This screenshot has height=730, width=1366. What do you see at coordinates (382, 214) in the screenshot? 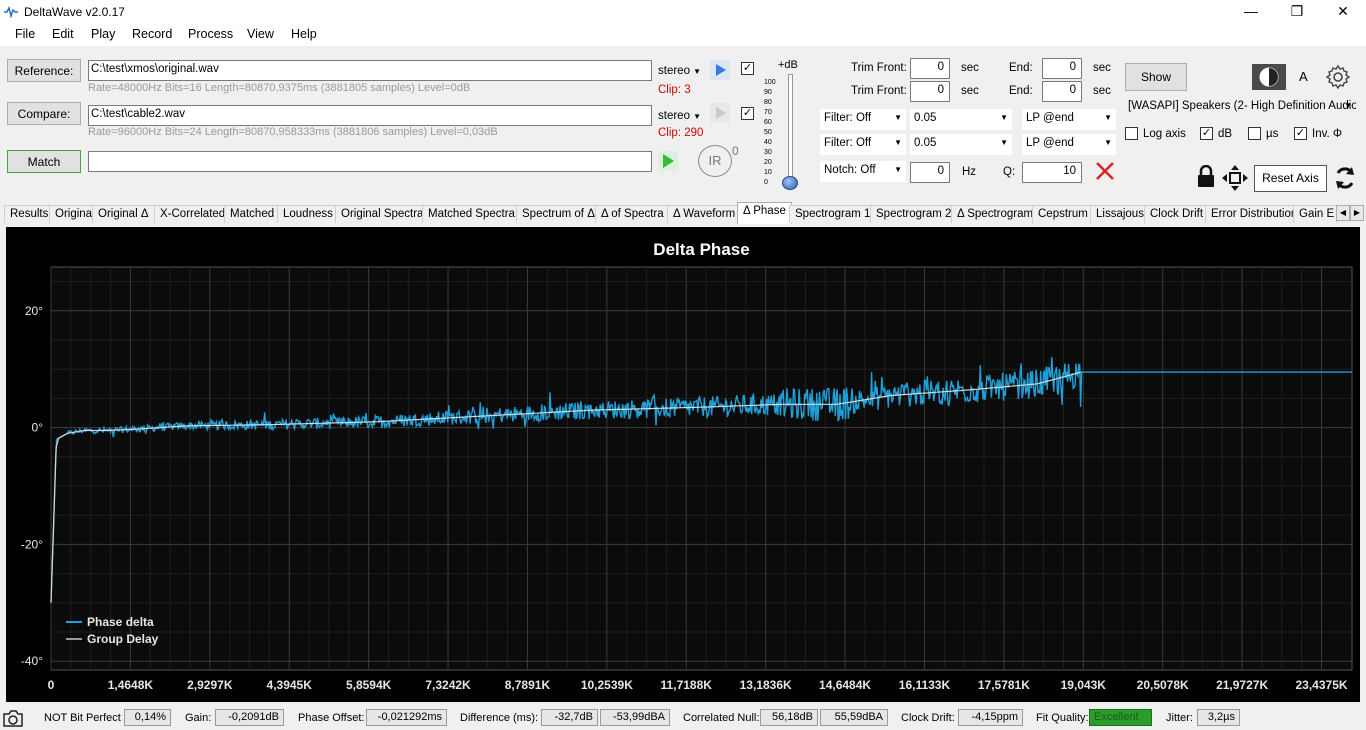
I see `tab-6: Original Spectra` at bounding box center [382, 214].